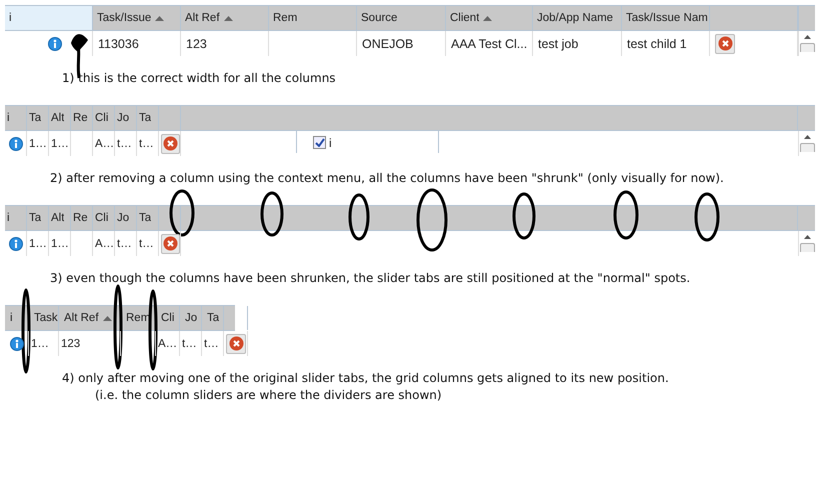 The image size is (833, 491). Describe the element at coordinates (657, 43) in the screenshot. I see `table-cell: test child 1` at that location.